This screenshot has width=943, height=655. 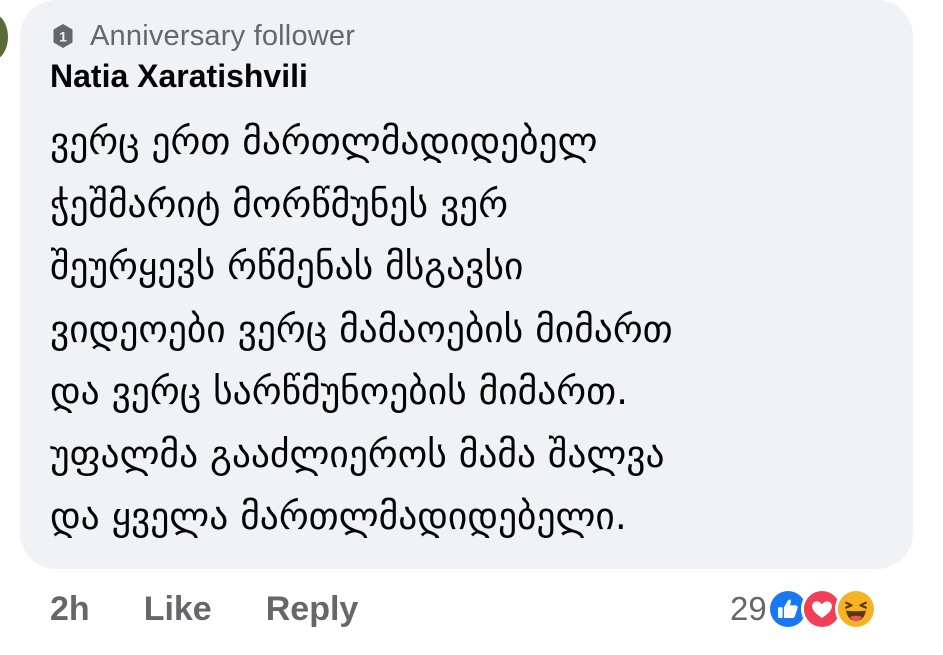 I want to click on anniversary-badge-icon: 1, so click(x=63, y=36).